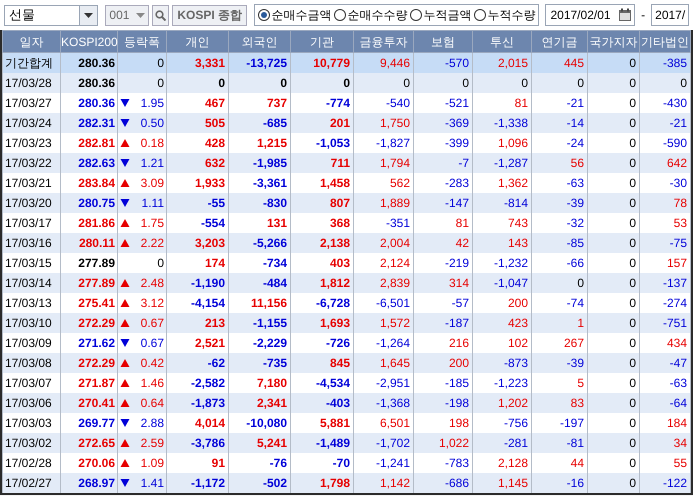 Image resolution: width=693 pixels, height=496 pixels. What do you see at coordinates (152, 163) in the screenshot?
I see `change-value: 1.21` at bounding box center [152, 163].